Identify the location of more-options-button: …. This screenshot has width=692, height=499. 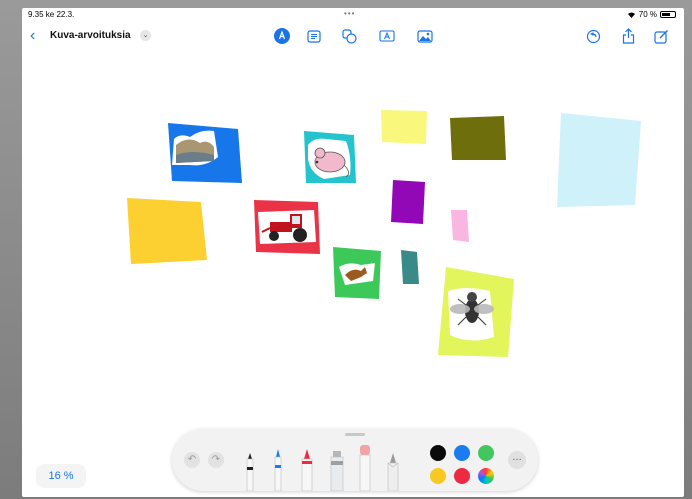
(517, 460).